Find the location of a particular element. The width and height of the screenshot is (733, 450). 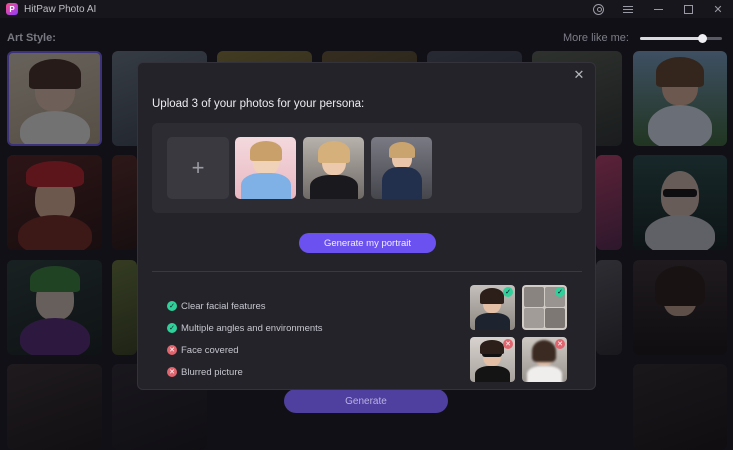

close-window-button: ✕ is located at coordinates (718, 9).